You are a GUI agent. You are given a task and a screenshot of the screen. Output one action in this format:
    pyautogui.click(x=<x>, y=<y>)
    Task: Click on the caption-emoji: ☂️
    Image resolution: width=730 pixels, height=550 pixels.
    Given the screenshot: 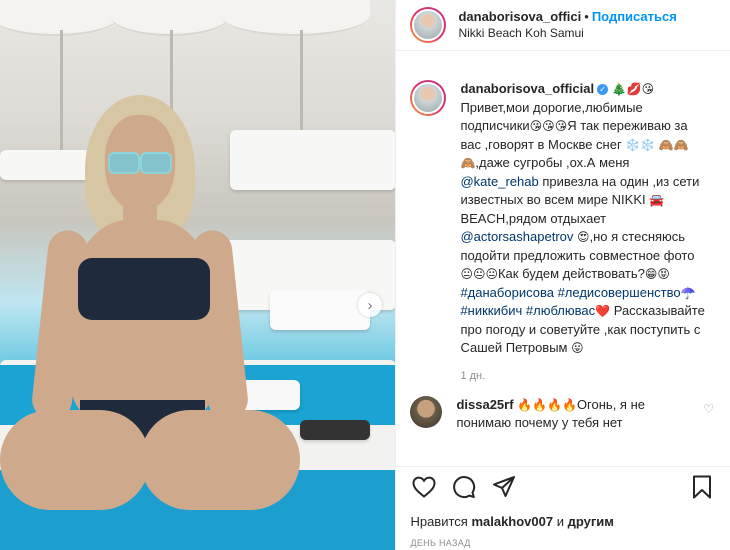 What is the action you would take?
    pyautogui.click(x=688, y=292)
    